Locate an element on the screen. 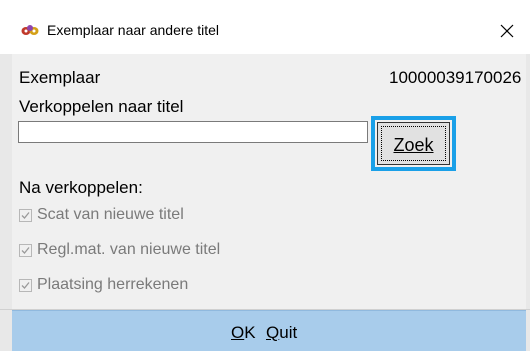 Image resolution: width=530 pixels, height=351 pixels. close-icon is located at coordinates (507, 31).